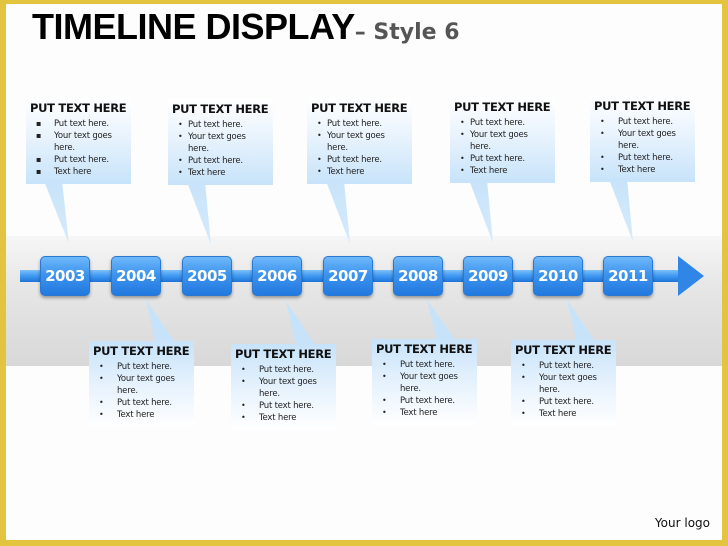  I want to click on year-box-2011: 2011, so click(628, 276).